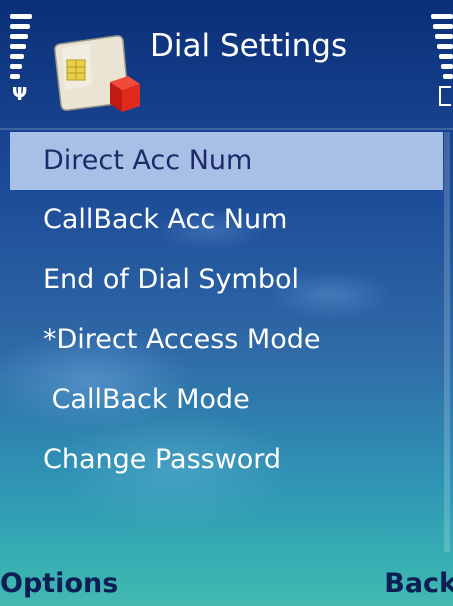  I want to click on battery-icon, so click(445, 96).